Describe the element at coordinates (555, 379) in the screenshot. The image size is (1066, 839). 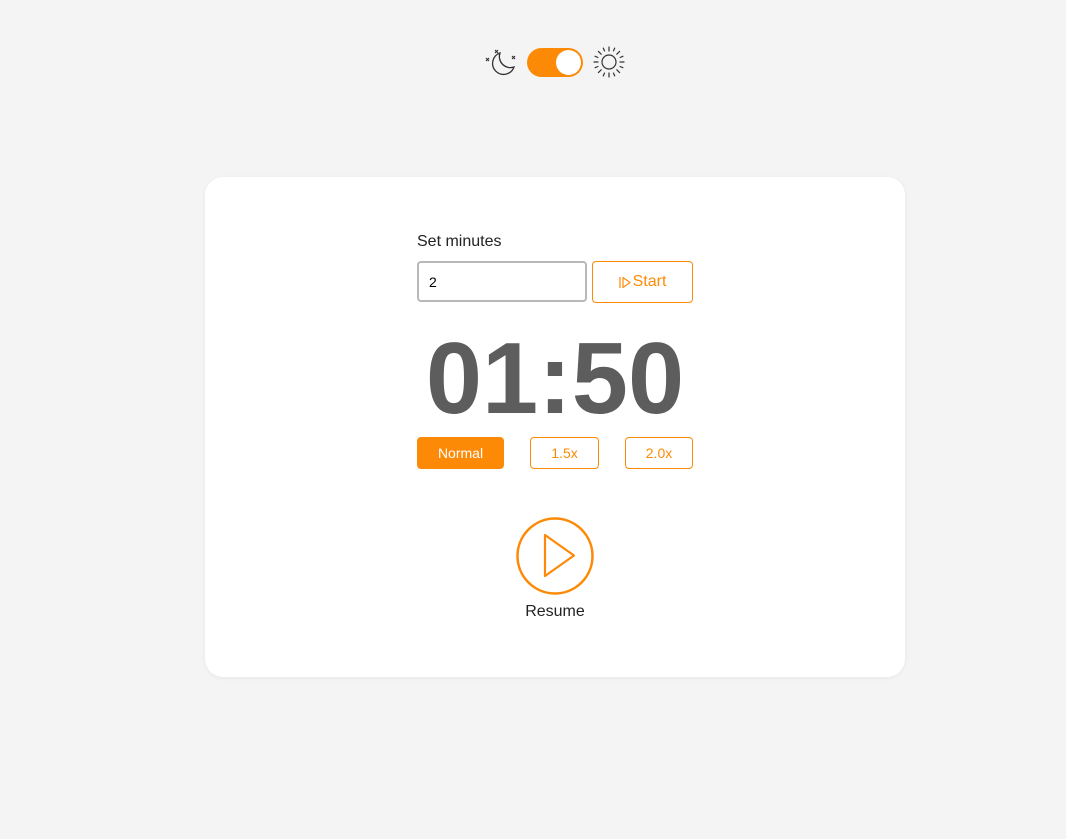
I see `time-display: 01:50` at that location.